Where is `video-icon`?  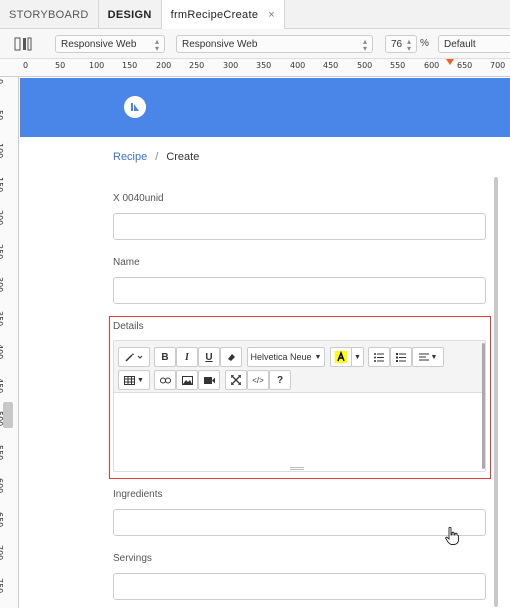
video-icon is located at coordinates (209, 380).